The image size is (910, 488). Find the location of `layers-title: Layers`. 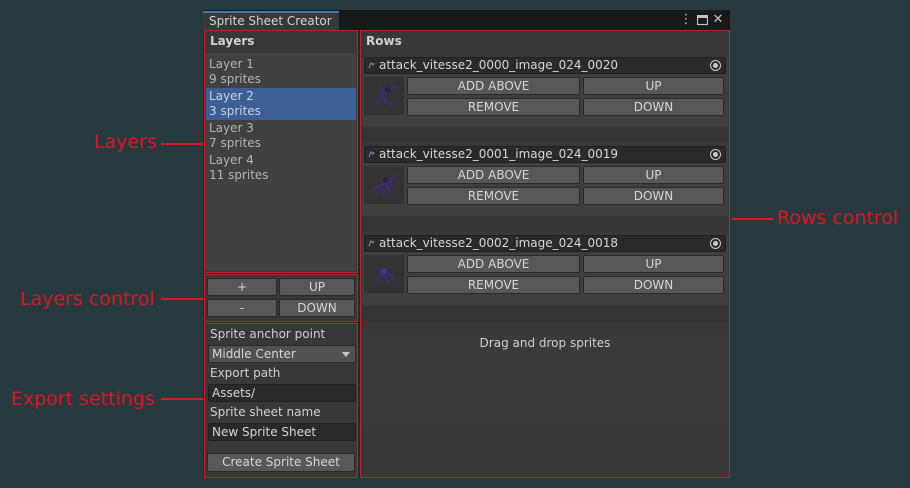

layers-title: Layers is located at coordinates (232, 41).